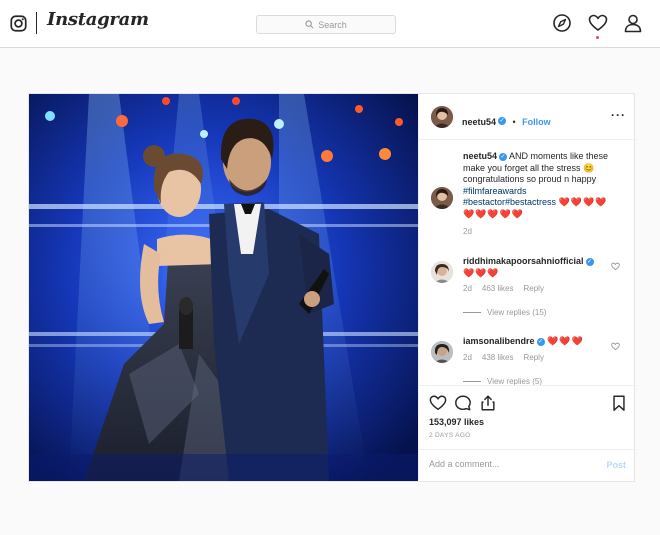 The height and width of the screenshot is (535, 660). What do you see at coordinates (494, 213) in the screenshot?
I see `caption-hearts-2: ❤️❤️❤️❤️❤️` at bounding box center [494, 213].